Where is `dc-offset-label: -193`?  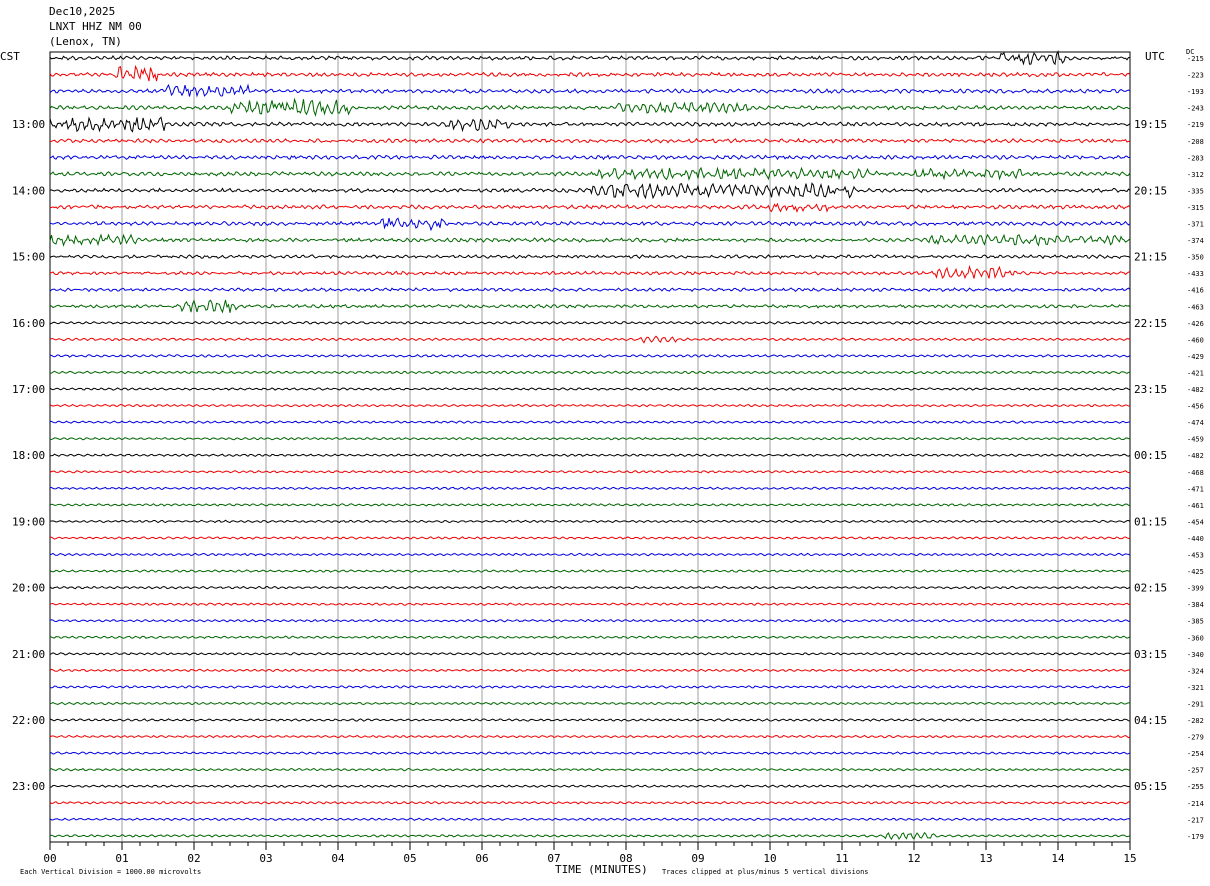 dc-offset-label: -193 is located at coordinates (1195, 92).